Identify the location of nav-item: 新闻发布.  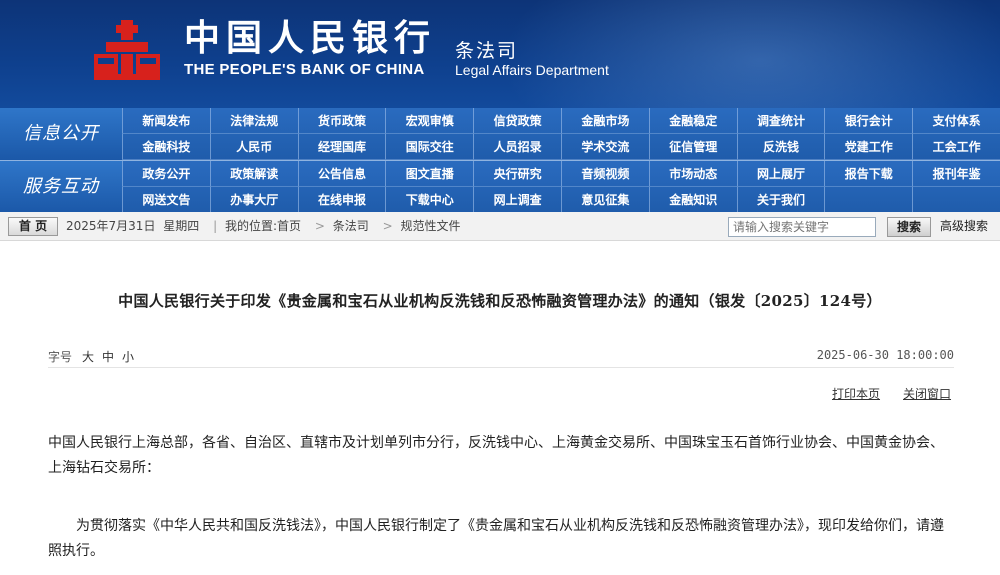
(166, 121).